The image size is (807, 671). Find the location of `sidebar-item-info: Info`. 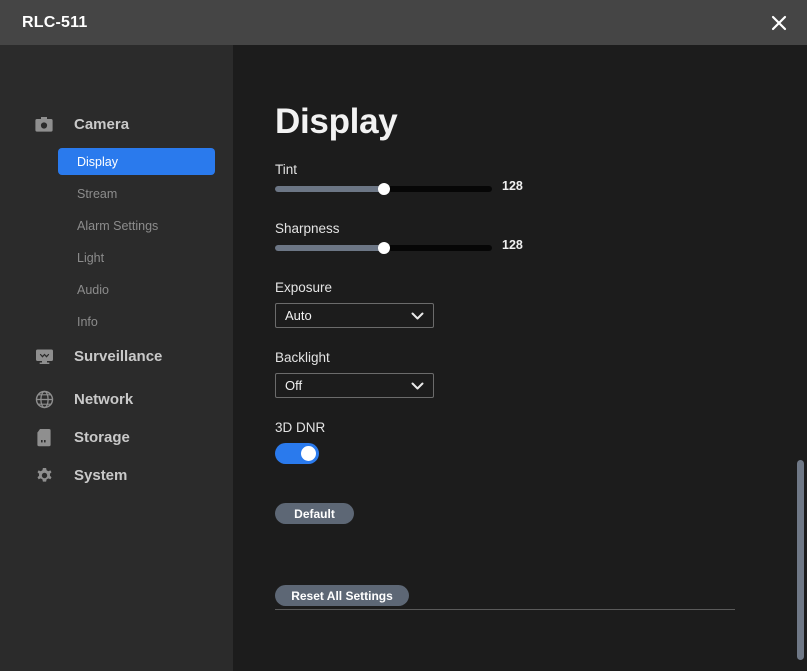

sidebar-item-info: Info is located at coordinates (136, 321).